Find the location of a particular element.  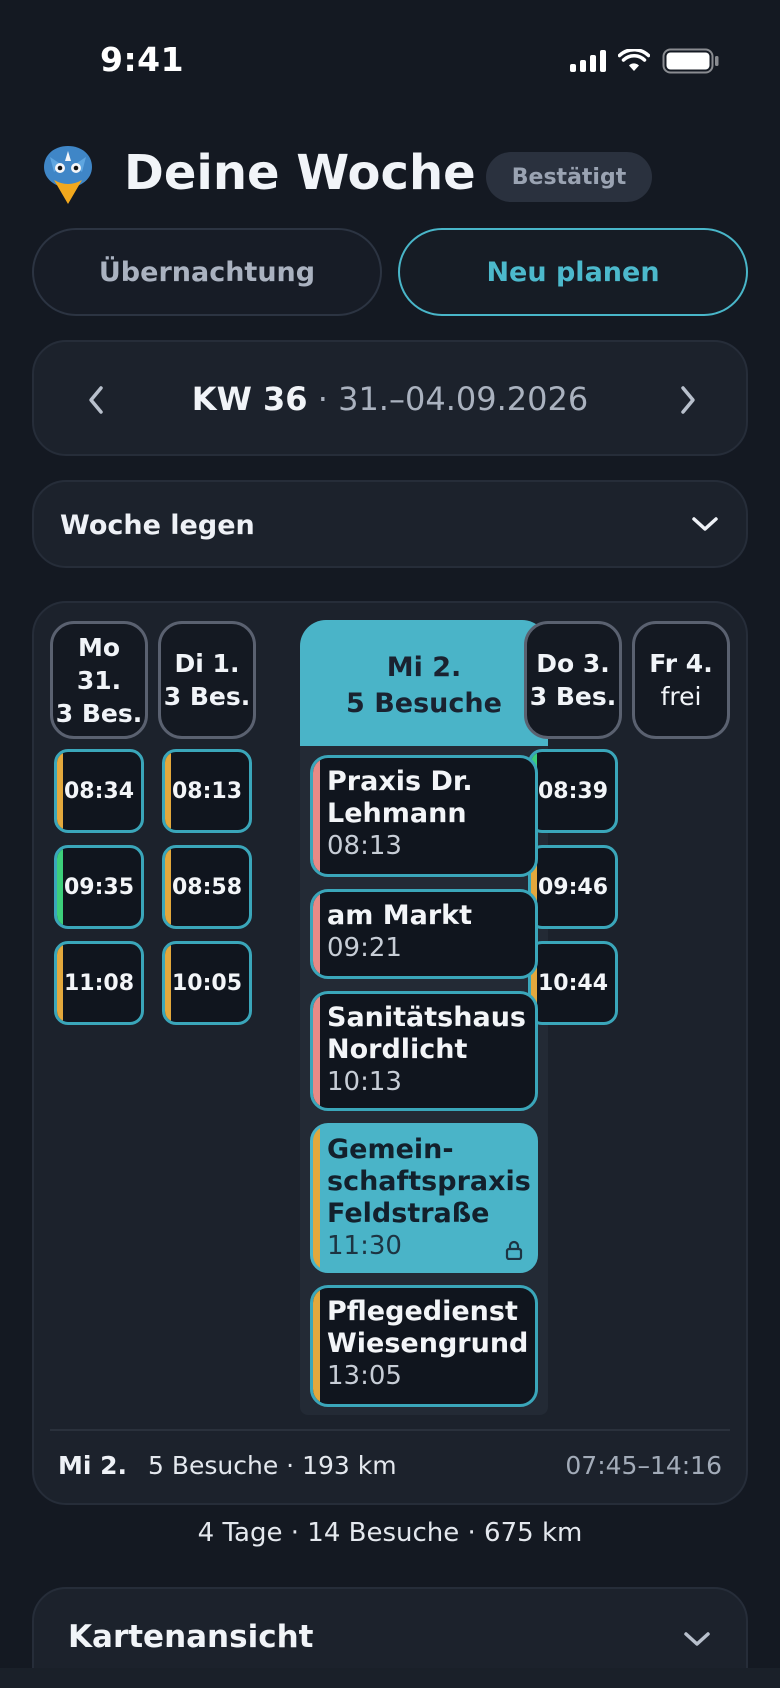

visit-name-line3: Feldstraße is located at coordinates (408, 1213).